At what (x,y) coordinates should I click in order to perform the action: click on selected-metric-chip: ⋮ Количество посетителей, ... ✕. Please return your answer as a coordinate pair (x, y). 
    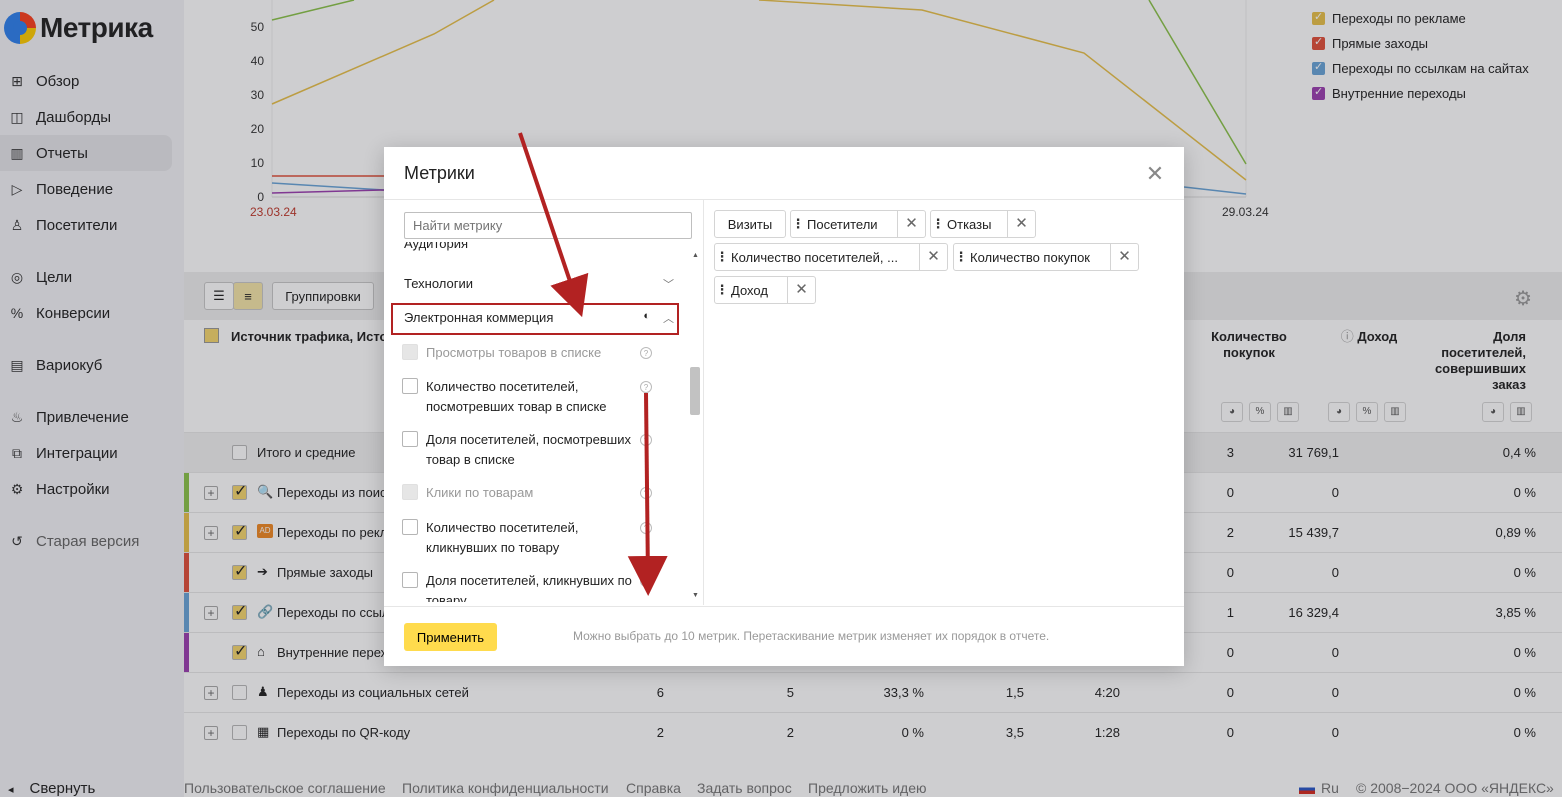
    Looking at the image, I should click on (831, 257).